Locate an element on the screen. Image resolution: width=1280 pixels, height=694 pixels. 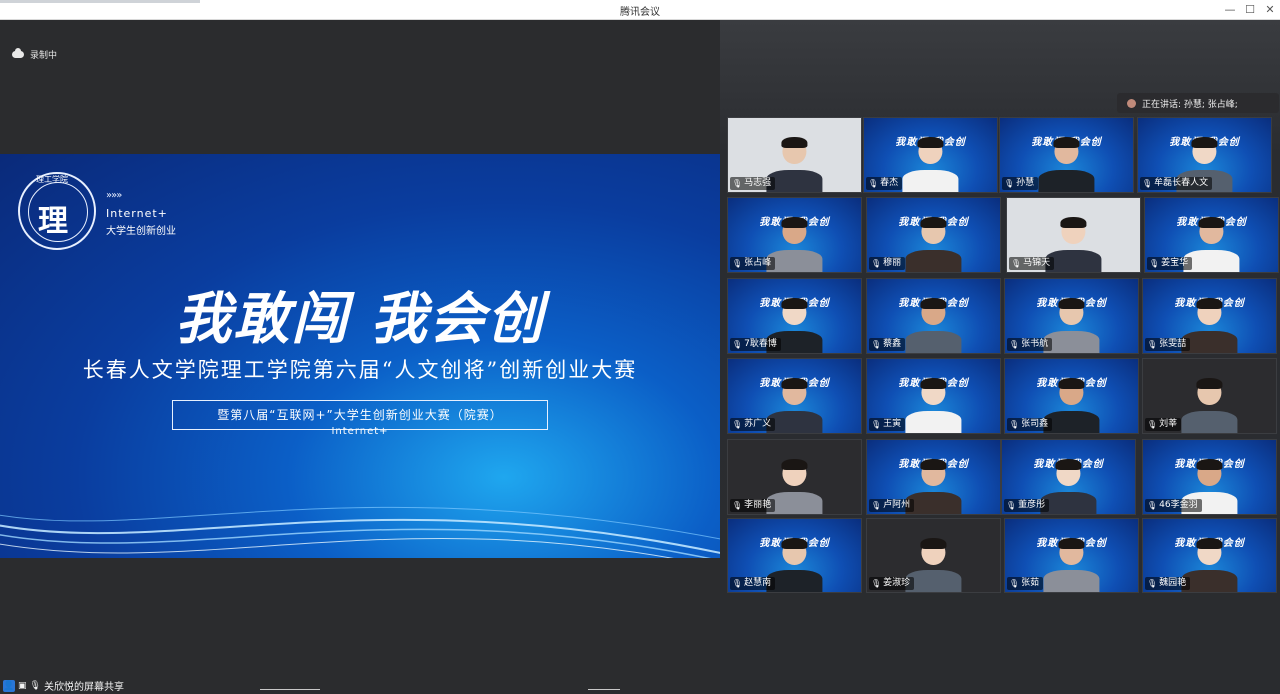
participant-tile: 我敢闯 我会创 🎙 张占峰 is located at coordinates (794, 235).